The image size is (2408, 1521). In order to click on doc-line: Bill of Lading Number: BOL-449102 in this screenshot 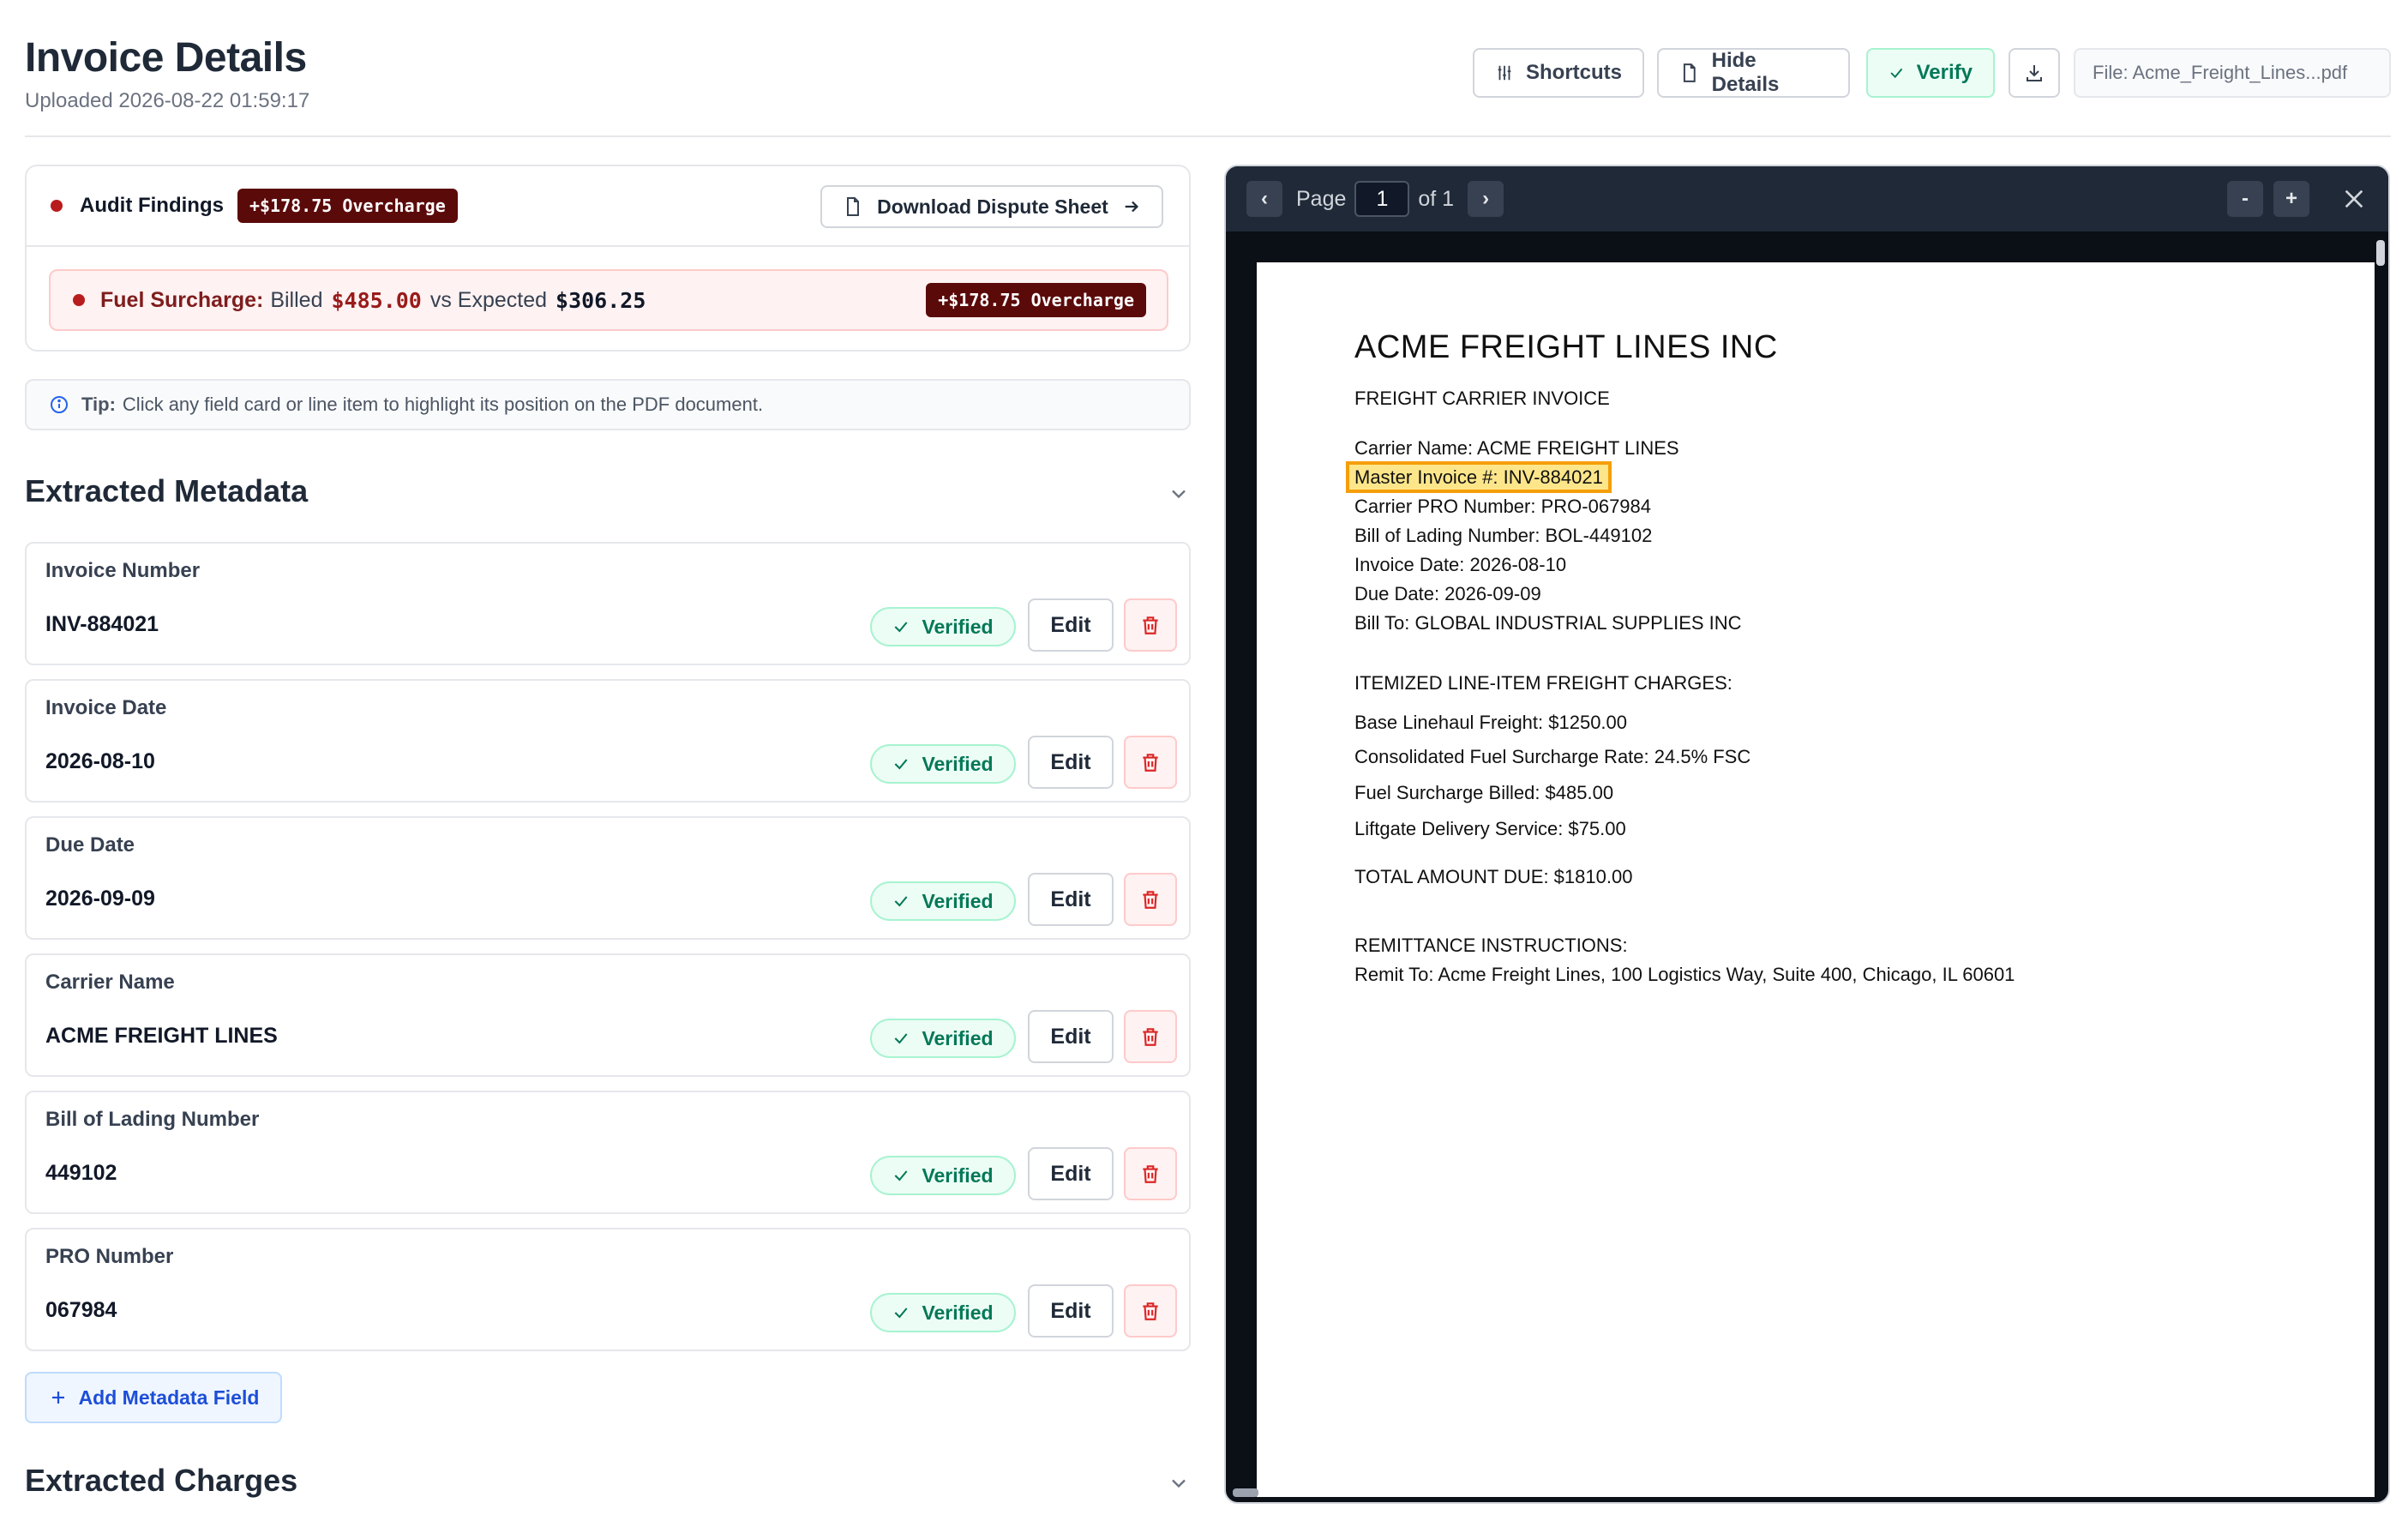, I will do `click(1503, 536)`.